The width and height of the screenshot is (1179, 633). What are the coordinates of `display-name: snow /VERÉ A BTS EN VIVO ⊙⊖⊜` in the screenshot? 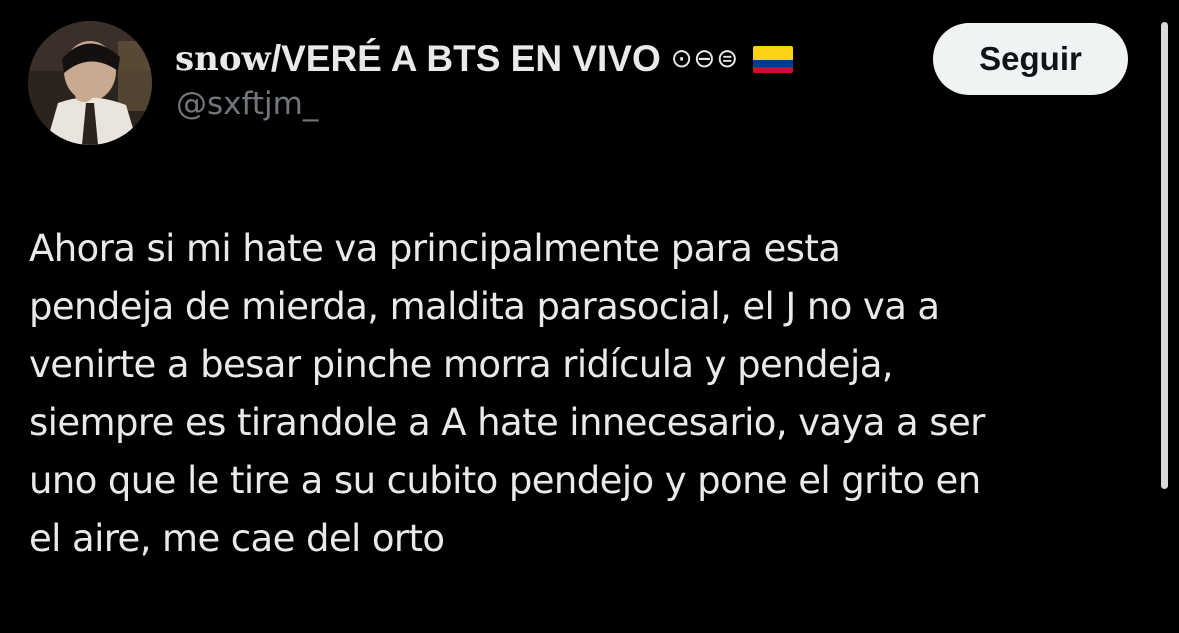 It's located at (484, 59).